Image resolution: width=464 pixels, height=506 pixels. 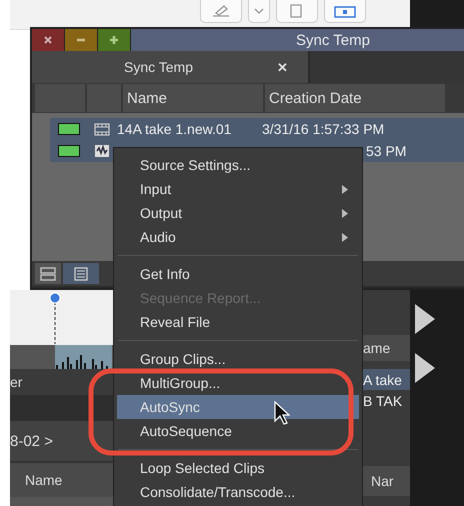 I want to click on date-text: 3/31/16 1:57:33 PM, so click(x=323, y=129).